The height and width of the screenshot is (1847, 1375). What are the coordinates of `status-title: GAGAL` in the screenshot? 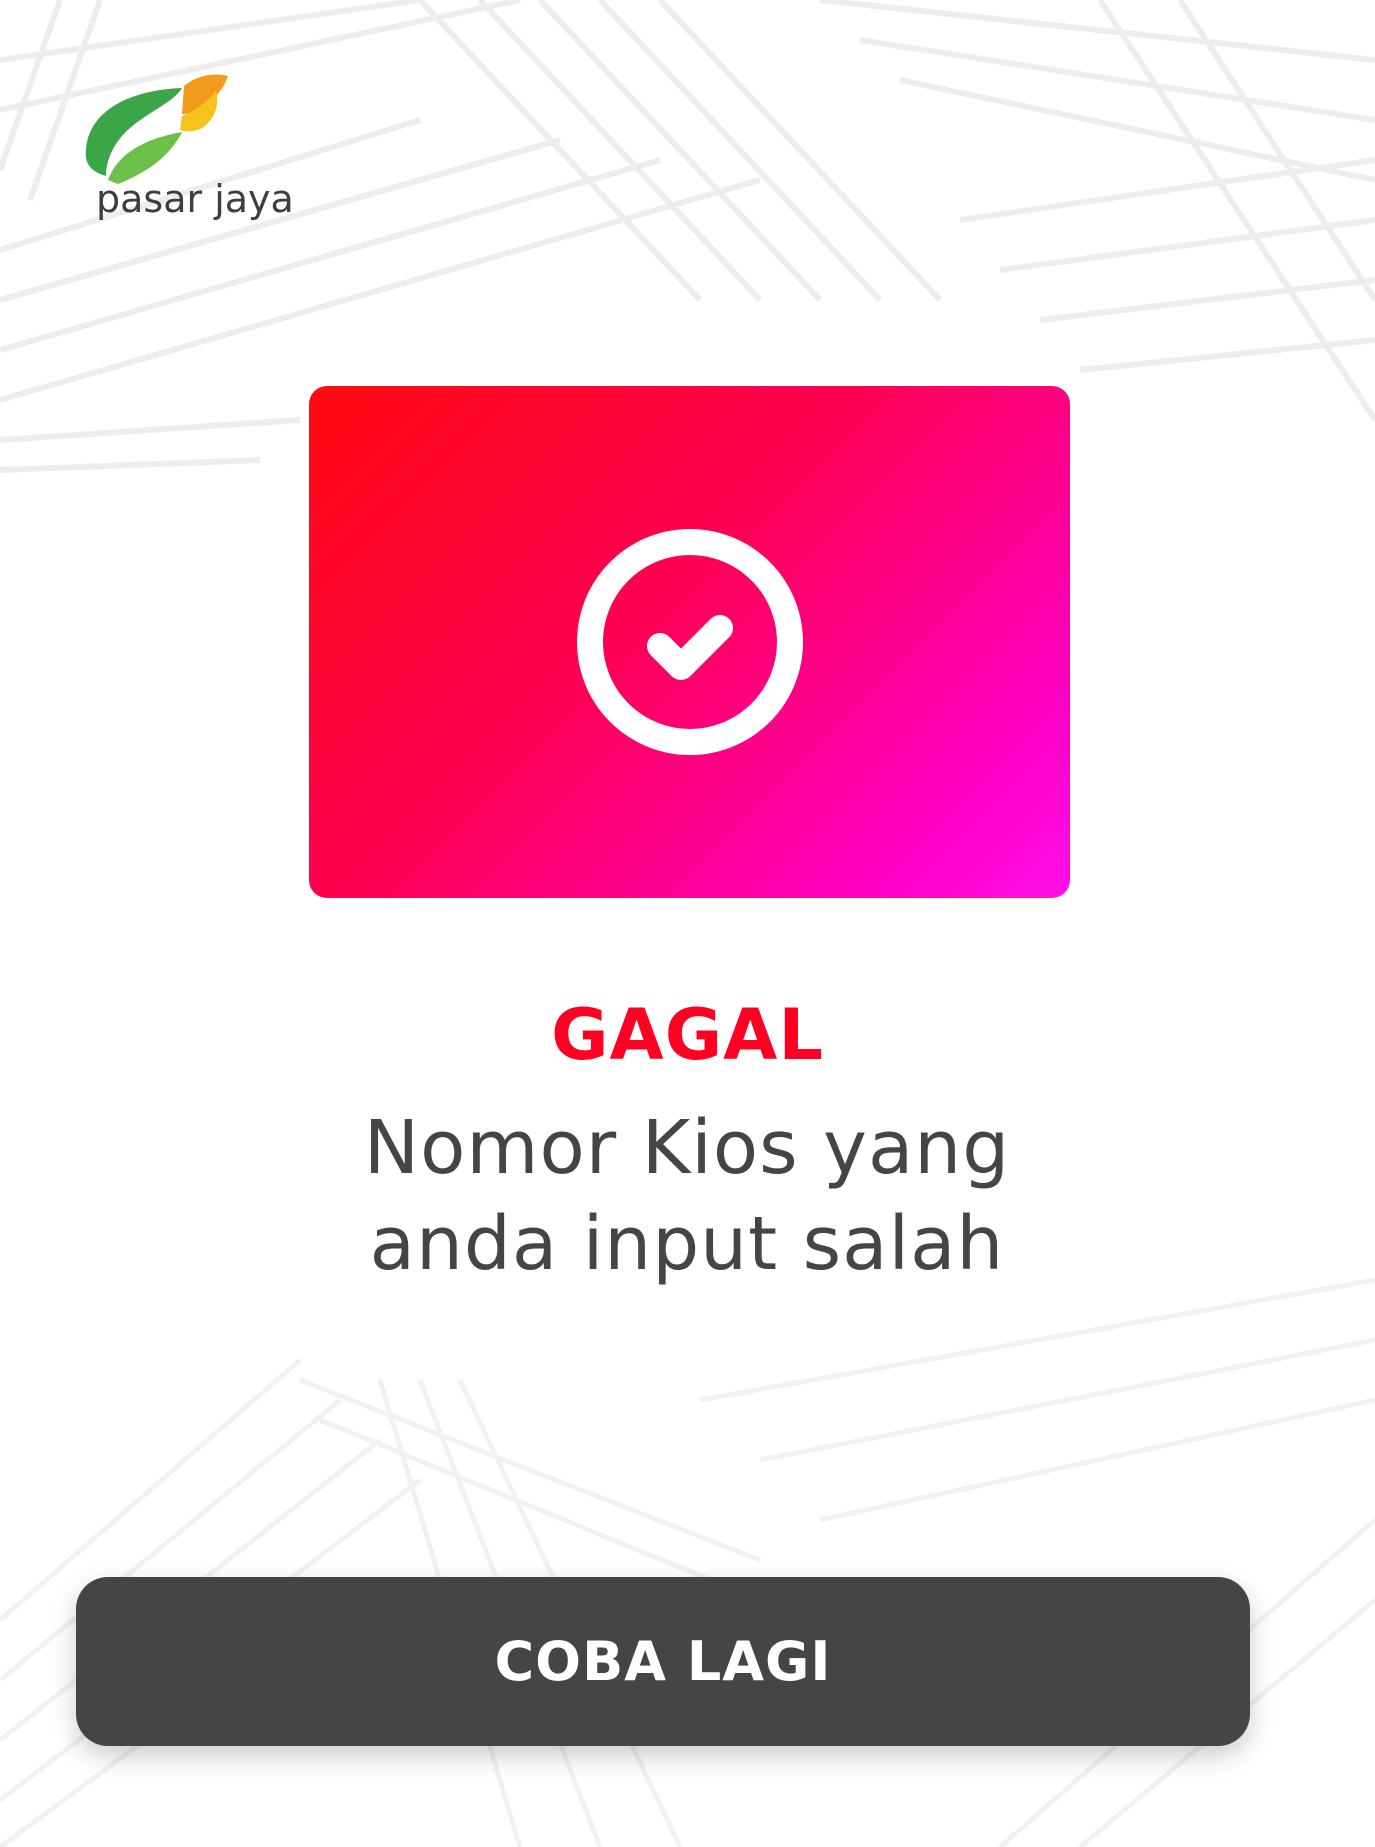 It's located at (687, 1035).